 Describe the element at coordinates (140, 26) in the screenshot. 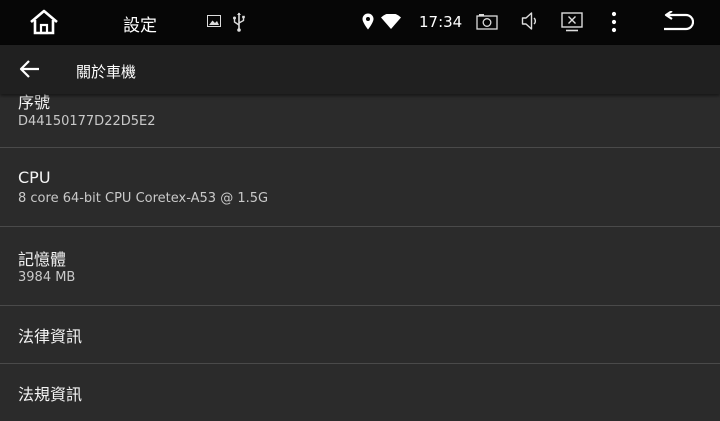

I see `status-title: 設定` at that location.